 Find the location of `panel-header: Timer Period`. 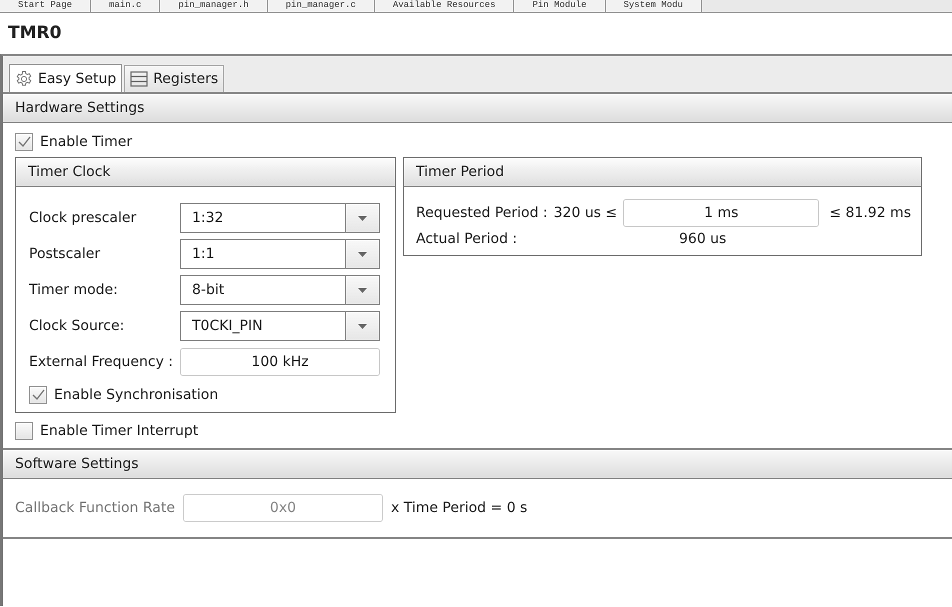

panel-header: Timer Period is located at coordinates (662, 172).